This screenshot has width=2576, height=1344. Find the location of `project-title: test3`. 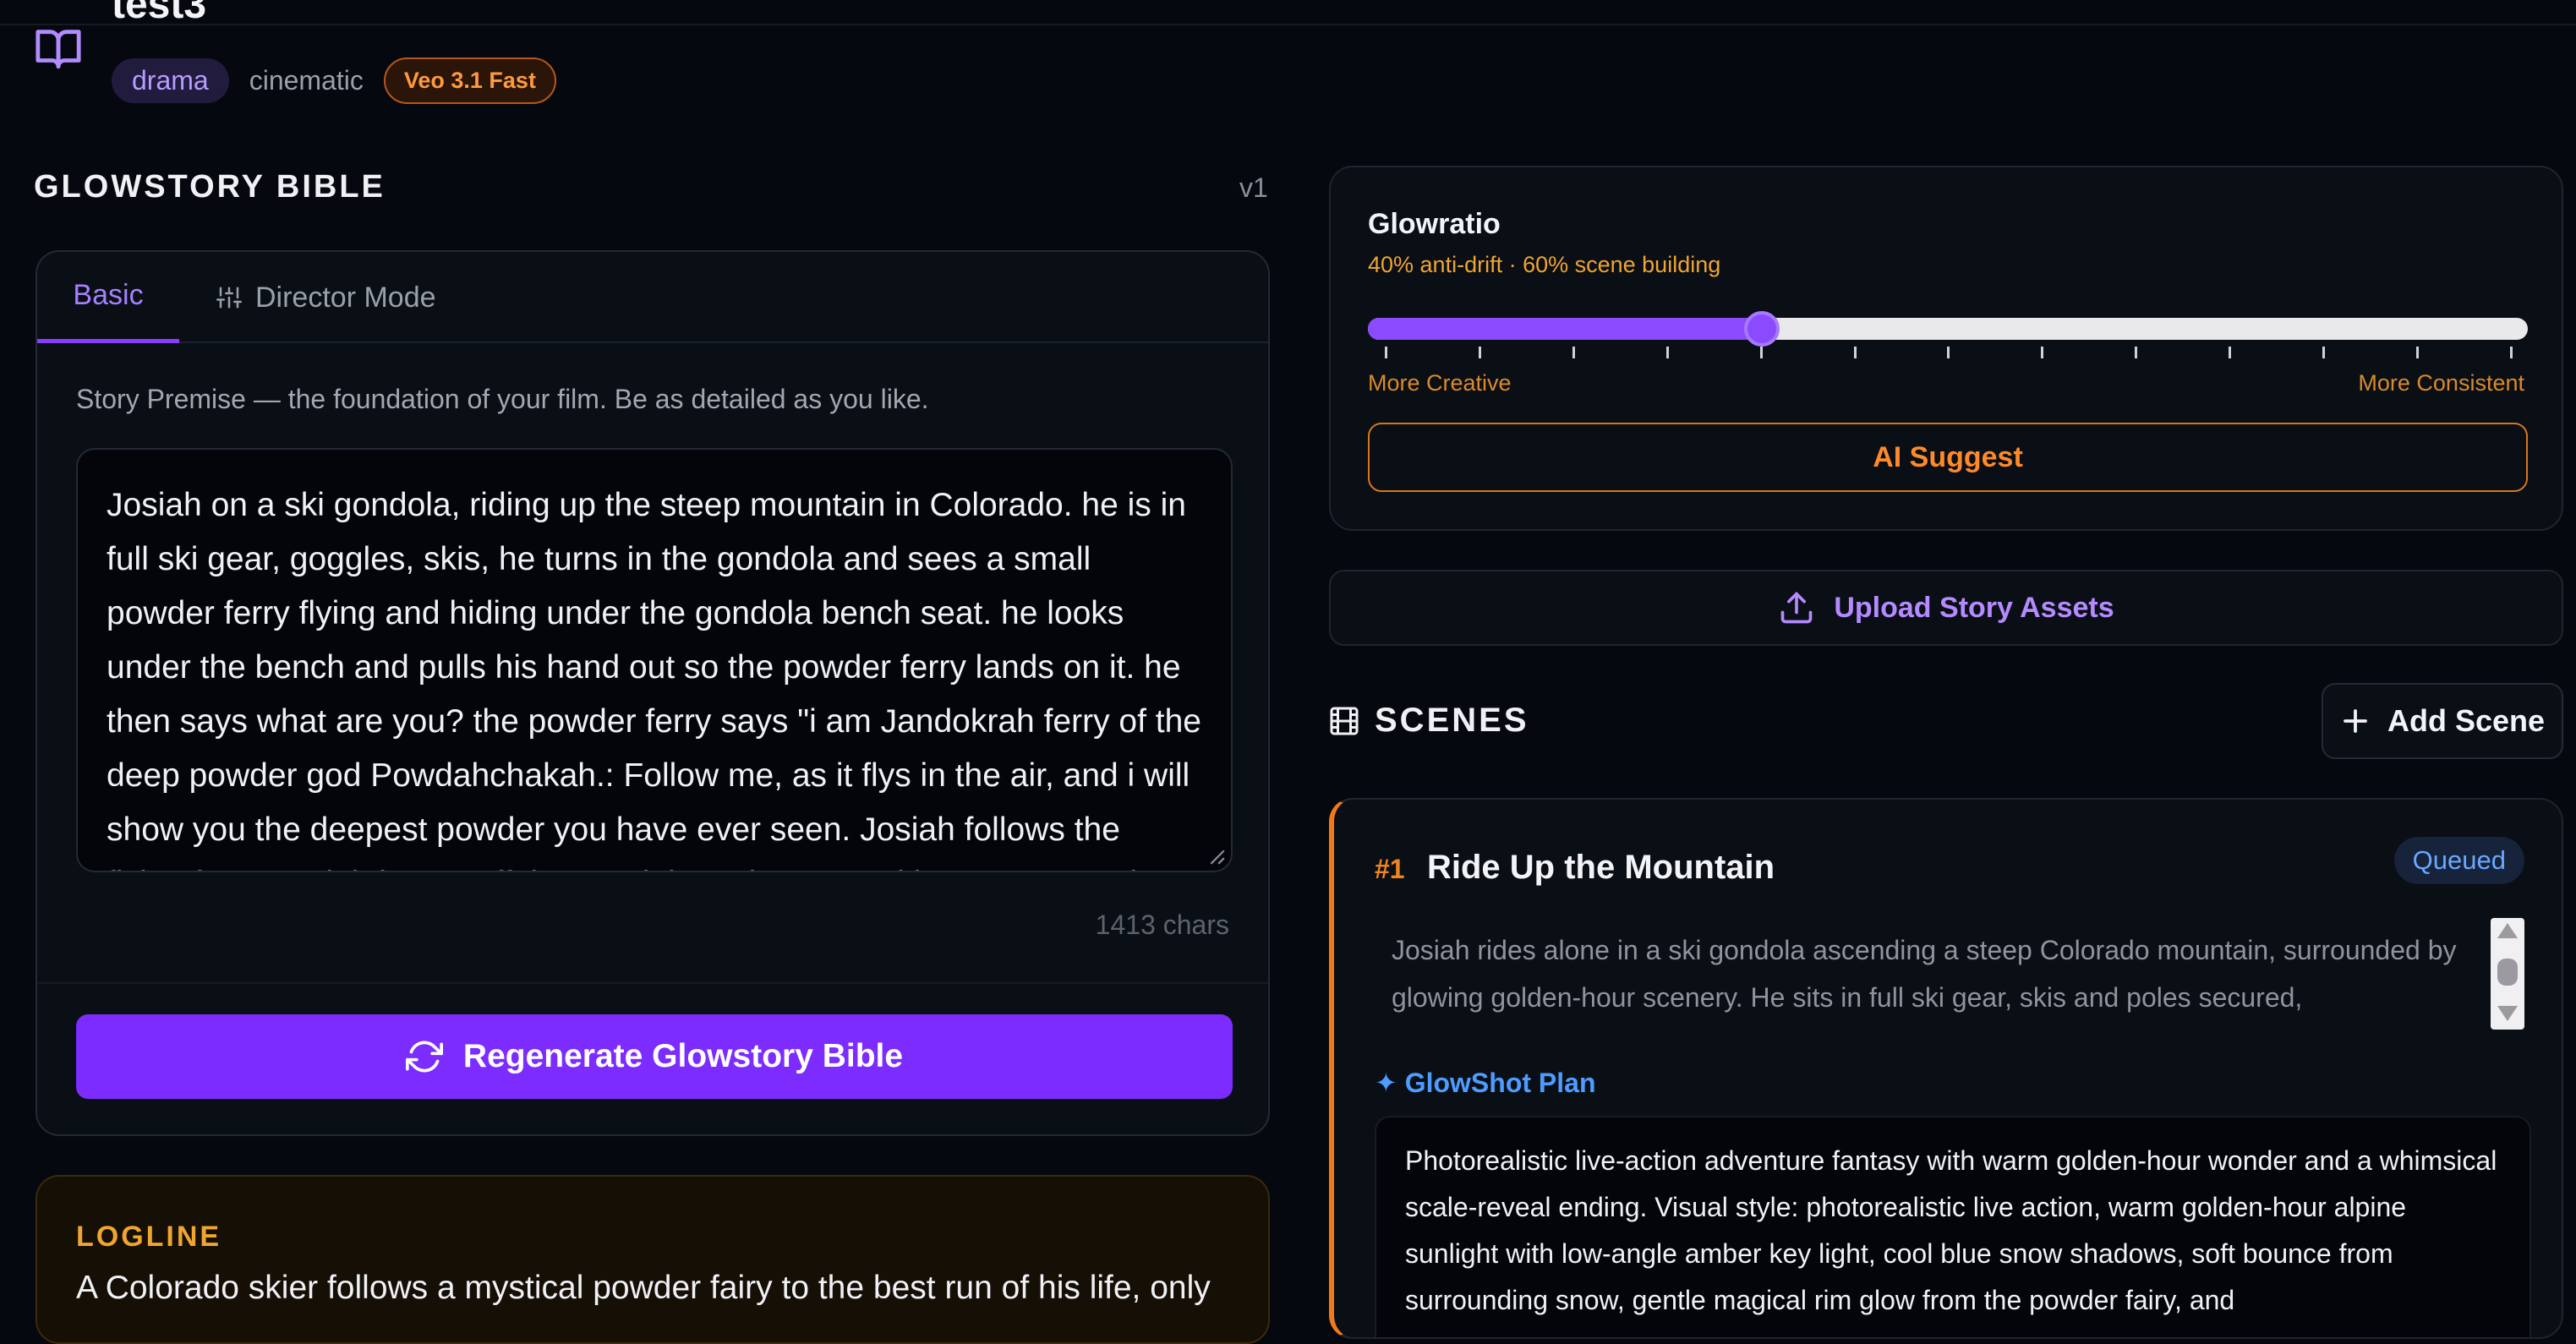

project-title: test3 is located at coordinates (159, 13).